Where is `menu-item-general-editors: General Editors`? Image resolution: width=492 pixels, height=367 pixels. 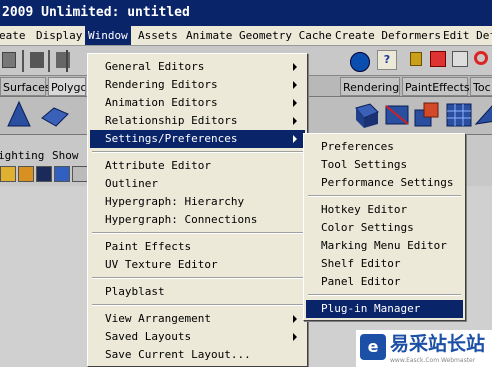
menu-item-general-editors: General Editors is located at coordinates (197, 67).